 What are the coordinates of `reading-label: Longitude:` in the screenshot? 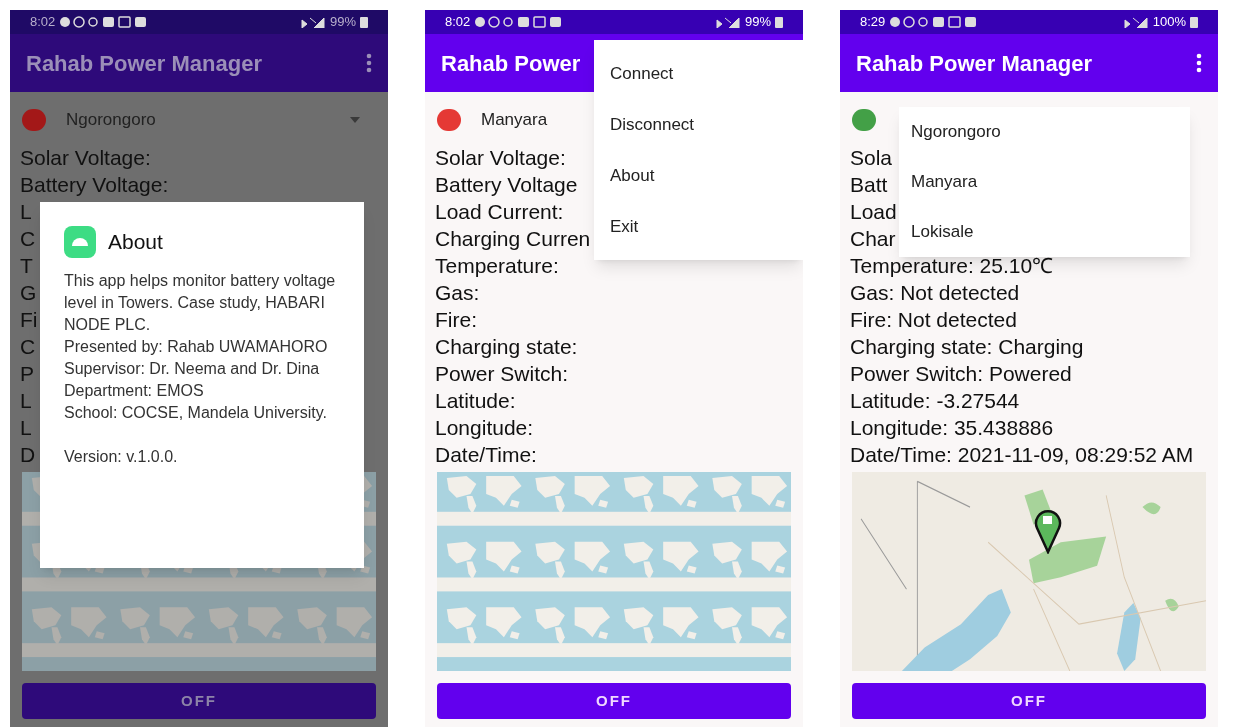 It's located at (484, 428).